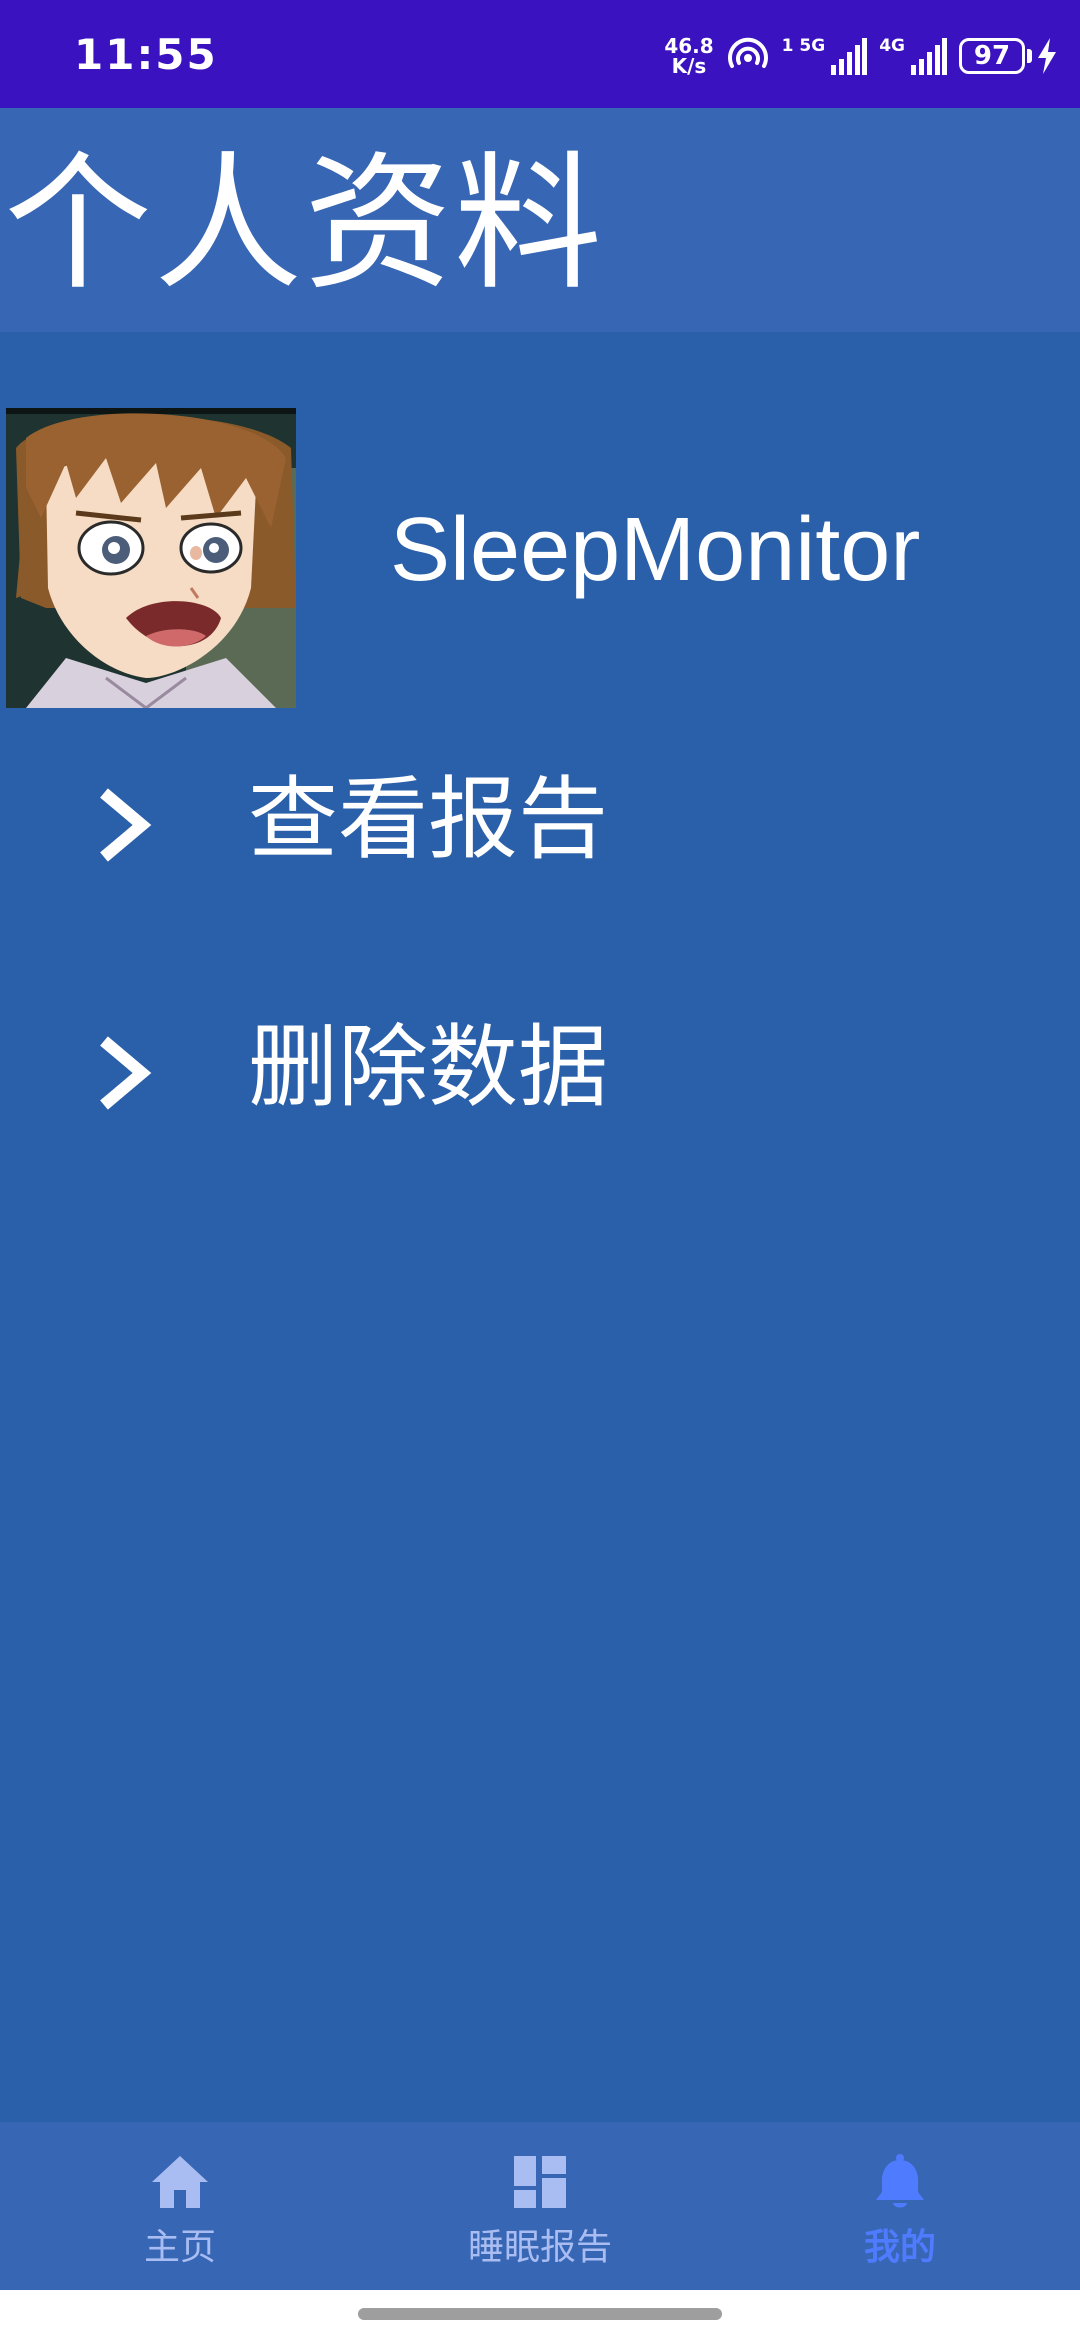 This screenshot has width=1080, height=2340. What do you see at coordinates (803, 46) in the screenshot?
I see `sim1-label: 1 5G` at bounding box center [803, 46].